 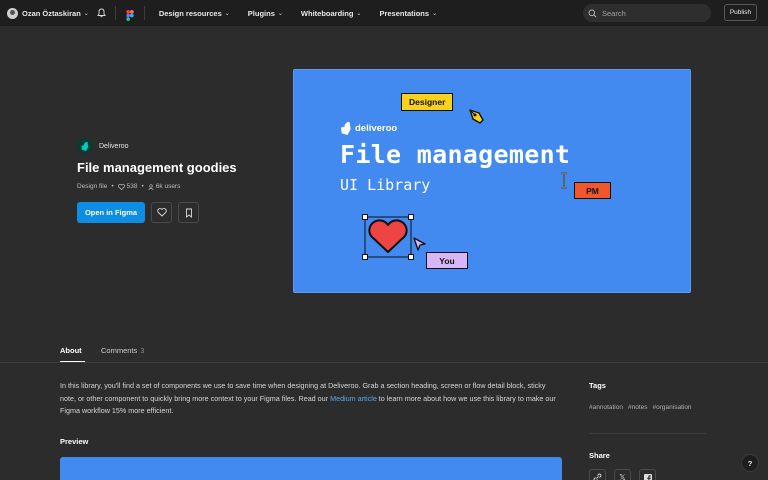 I want to click on copy-link-button, so click(x=597, y=474).